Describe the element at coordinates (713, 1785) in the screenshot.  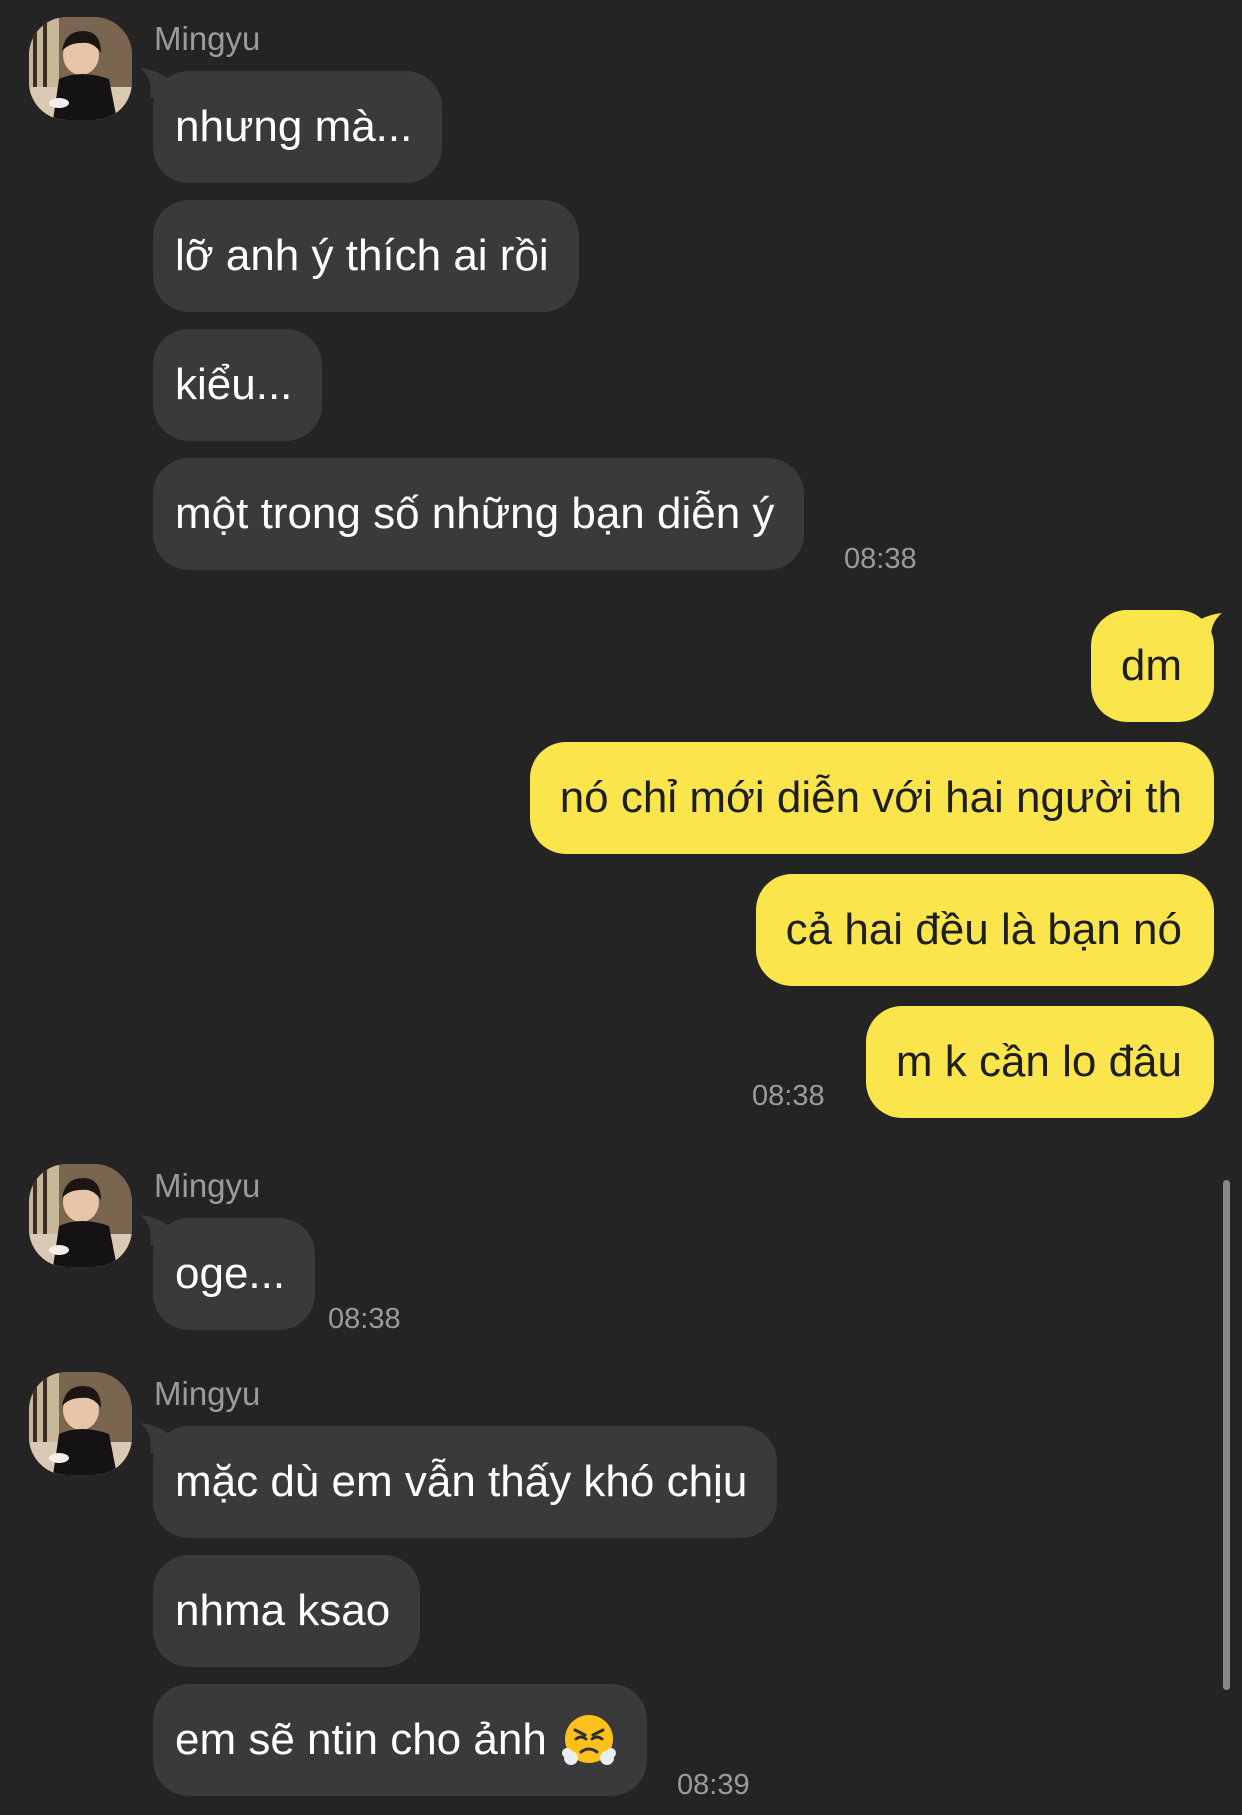
I see `message-time: 08:39` at that location.